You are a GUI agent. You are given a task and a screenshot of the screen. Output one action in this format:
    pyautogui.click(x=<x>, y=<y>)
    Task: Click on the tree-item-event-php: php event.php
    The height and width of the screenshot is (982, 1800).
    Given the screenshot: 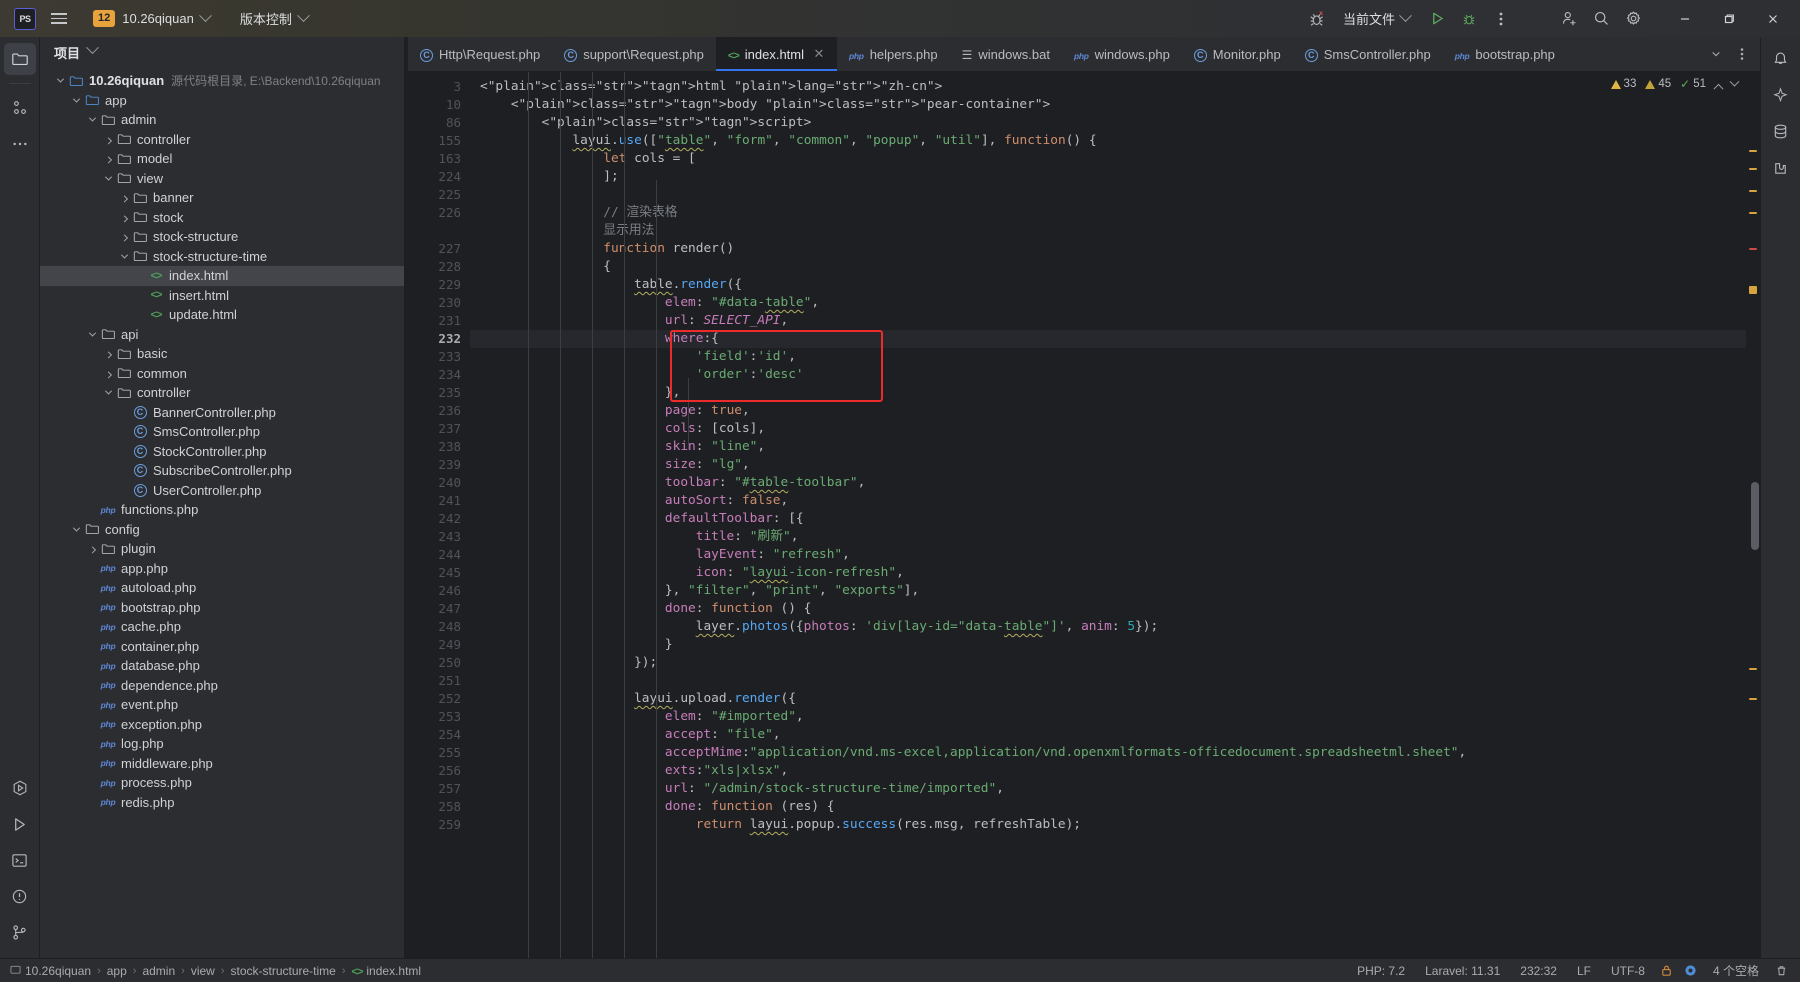 What is the action you would take?
    pyautogui.click(x=222, y=705)
    